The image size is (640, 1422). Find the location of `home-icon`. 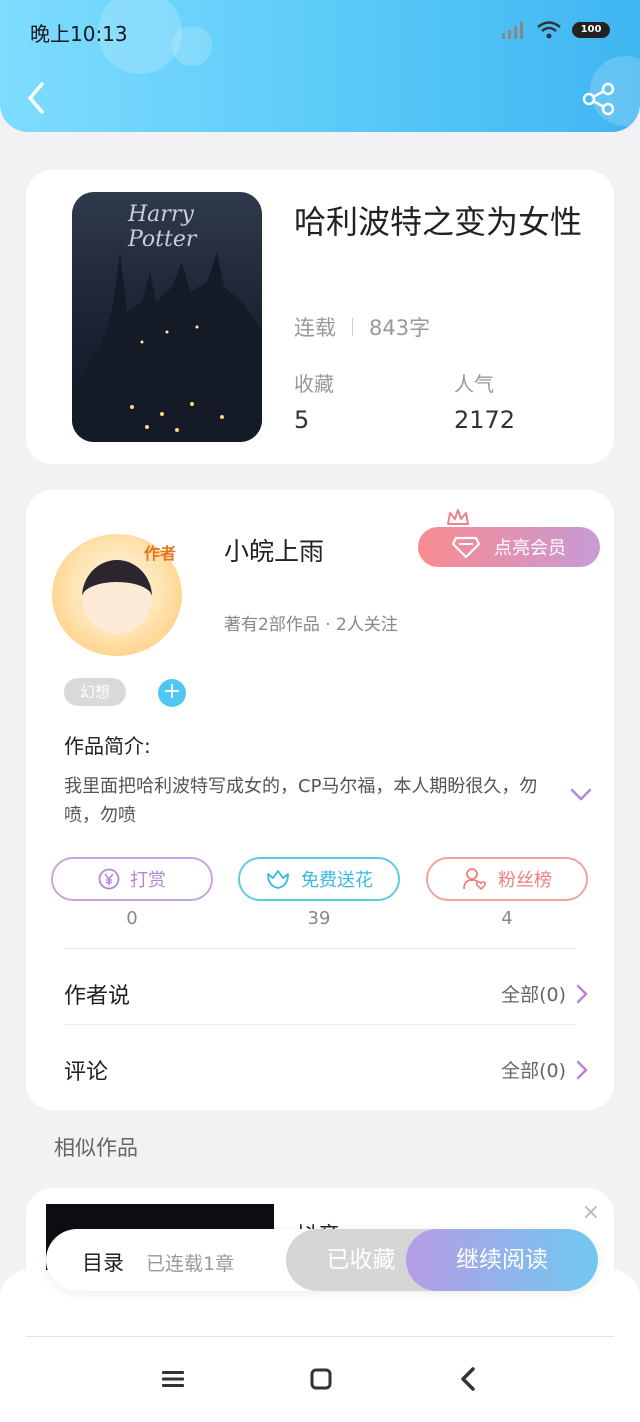

home-icon is located at coordinates (321, 1379).